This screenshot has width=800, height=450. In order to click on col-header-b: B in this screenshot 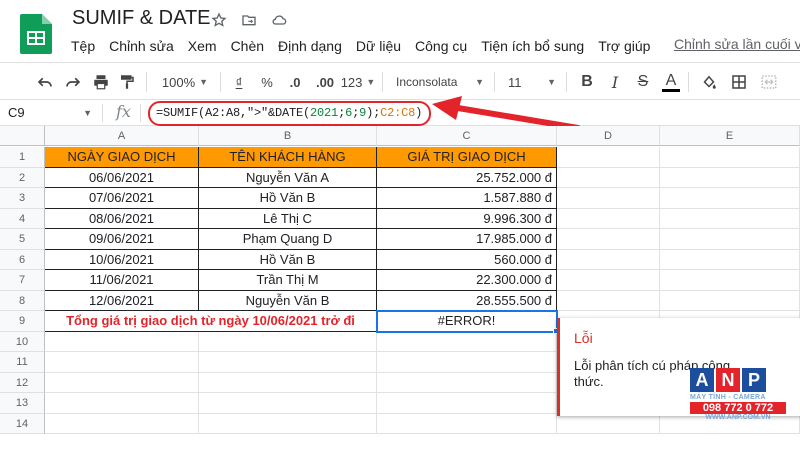, I will do `click(288, 136)`.